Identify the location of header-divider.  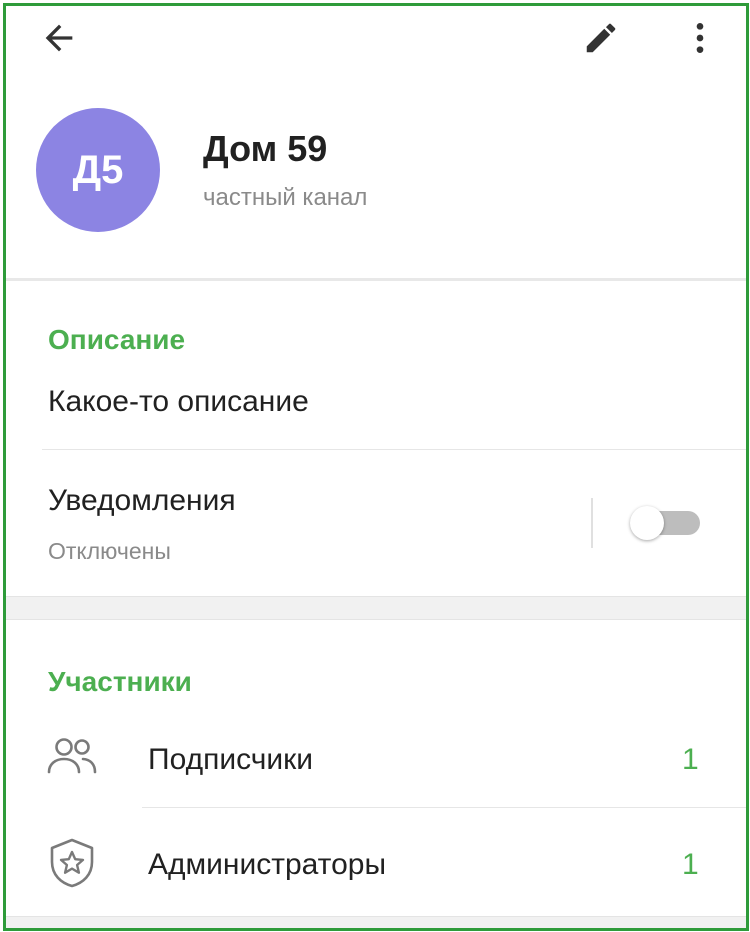
(376, 279).